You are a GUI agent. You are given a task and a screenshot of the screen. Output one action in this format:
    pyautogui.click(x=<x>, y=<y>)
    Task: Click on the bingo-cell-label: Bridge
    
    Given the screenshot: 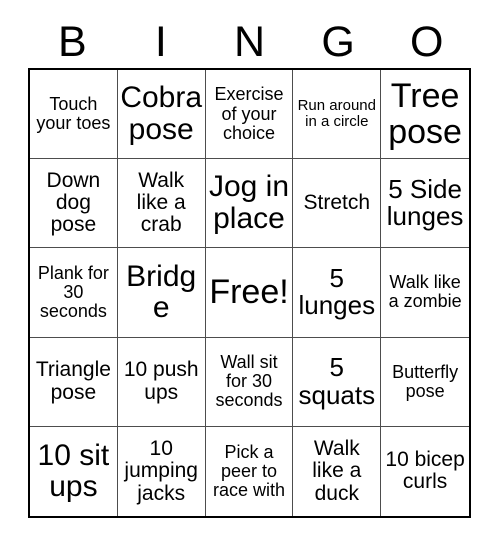 What is the action you would take?
    pyautogui.click(x=161, y=292)
    